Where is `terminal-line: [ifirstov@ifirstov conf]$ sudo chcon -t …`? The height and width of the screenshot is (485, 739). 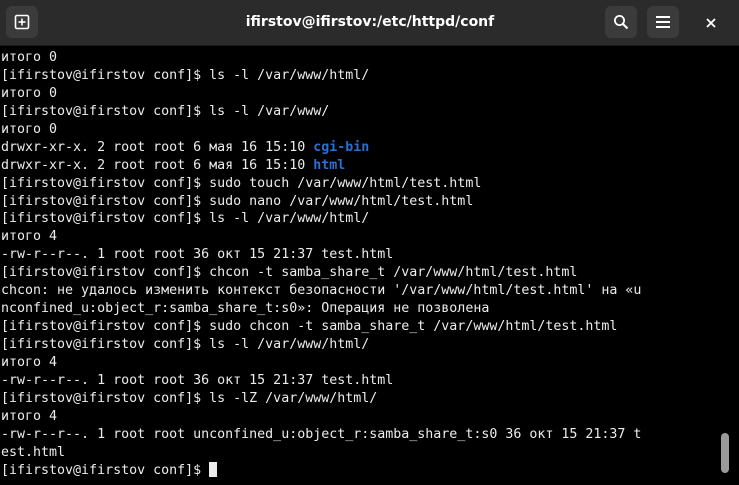 terminal-line: [ifirstov@ifirstov conf]$ sudo chcon -t … is located at coordinates (321, 327).